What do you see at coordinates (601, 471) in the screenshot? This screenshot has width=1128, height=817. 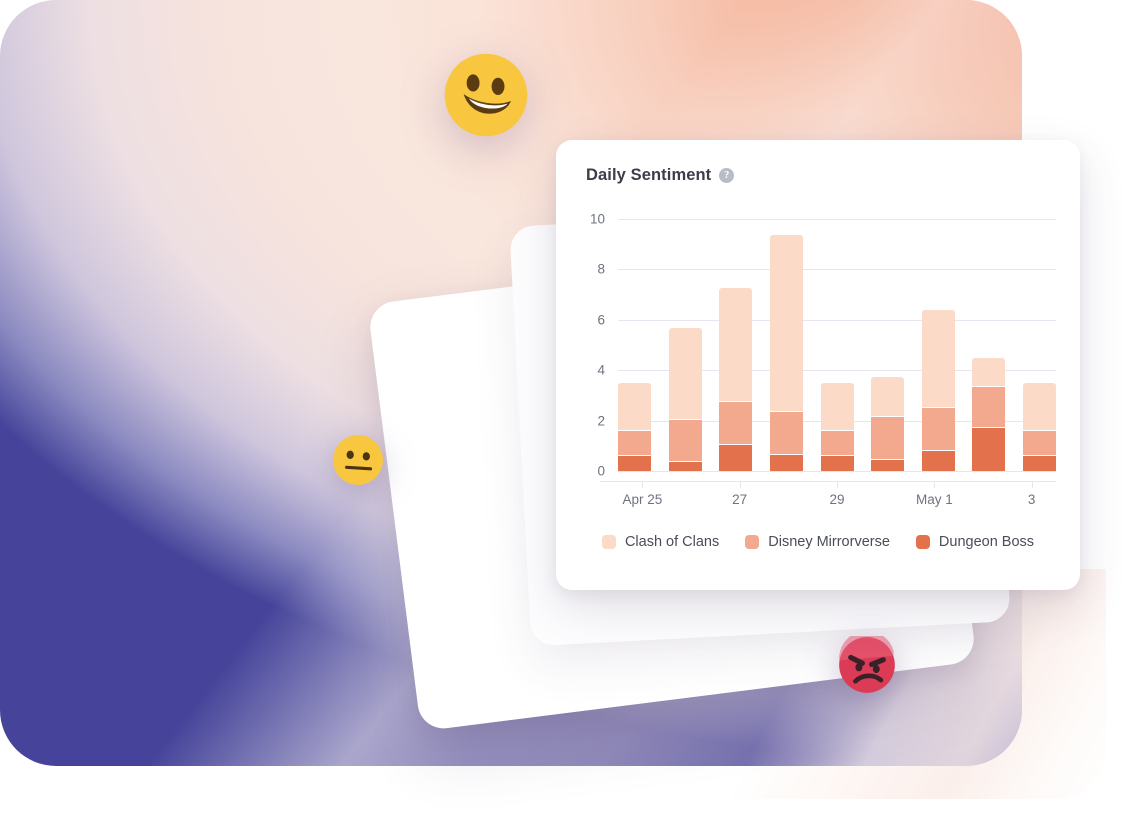 I see `y-axis-tick-label: 0` at bounding box center [601, 471].